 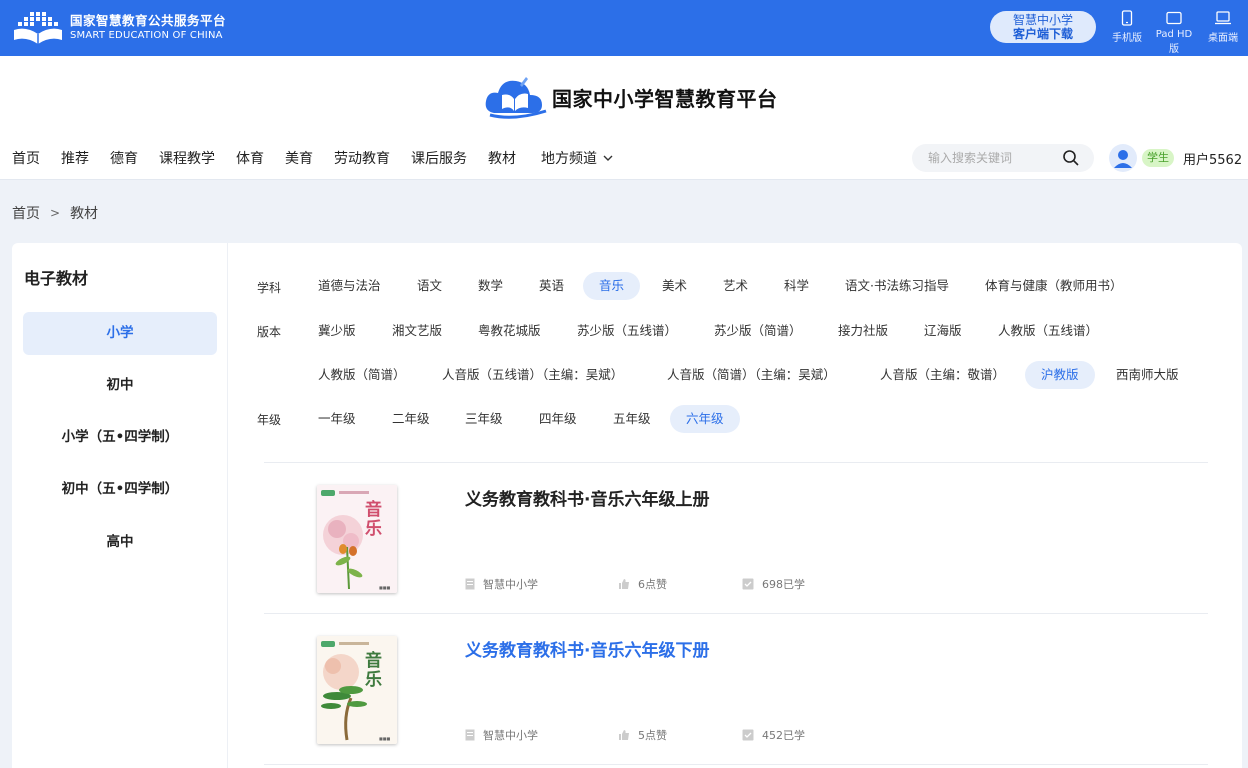 I want to click on device-phone-label: 手机版, so click(x=1127, y=38).